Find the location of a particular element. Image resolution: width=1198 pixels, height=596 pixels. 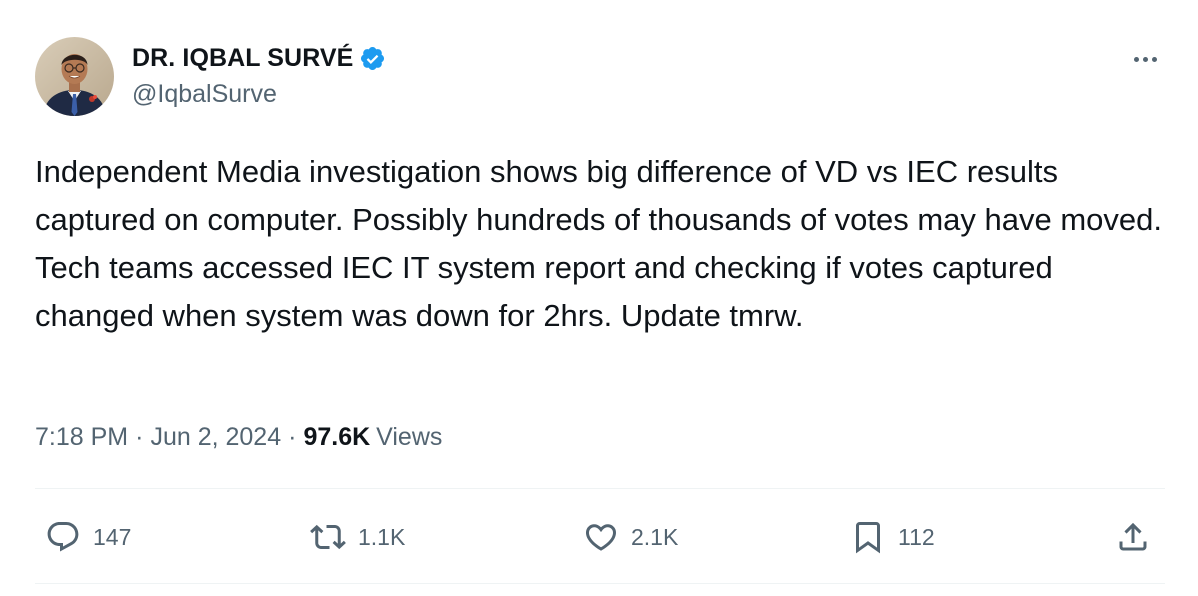

reply-count: 147 is located at coordinates (112, 536).